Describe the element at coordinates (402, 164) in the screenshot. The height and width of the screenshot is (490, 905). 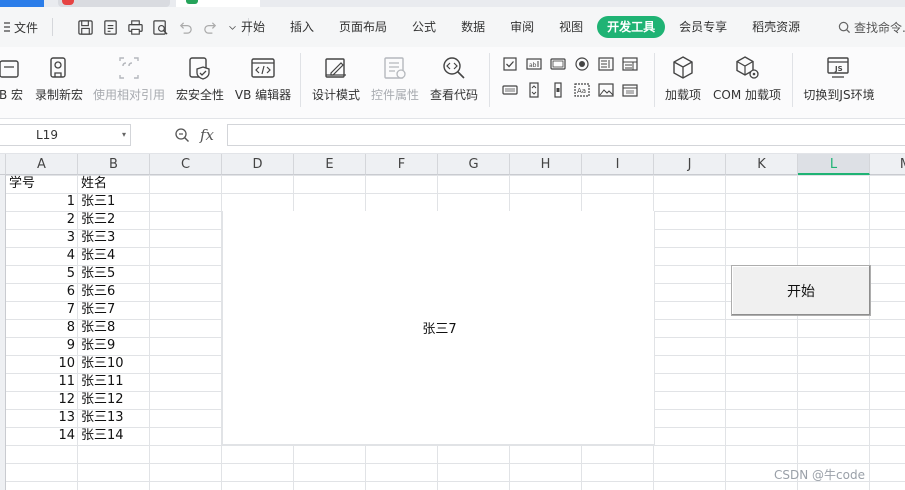
I see `column-header-f: F` at that location.